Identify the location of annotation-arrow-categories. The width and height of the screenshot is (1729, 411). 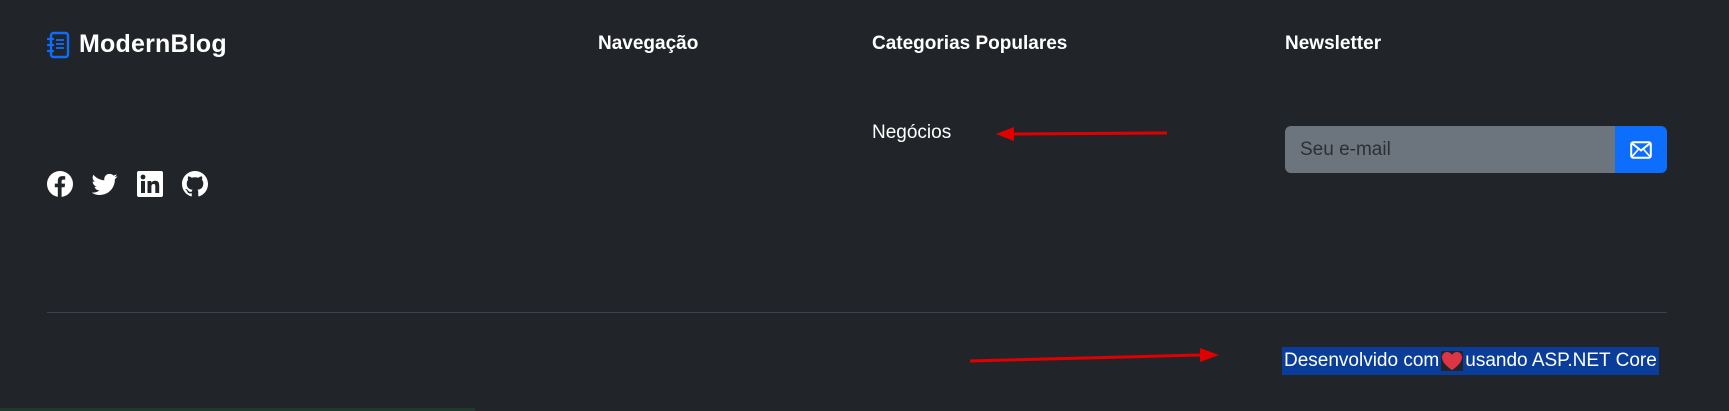
(1082, 134).